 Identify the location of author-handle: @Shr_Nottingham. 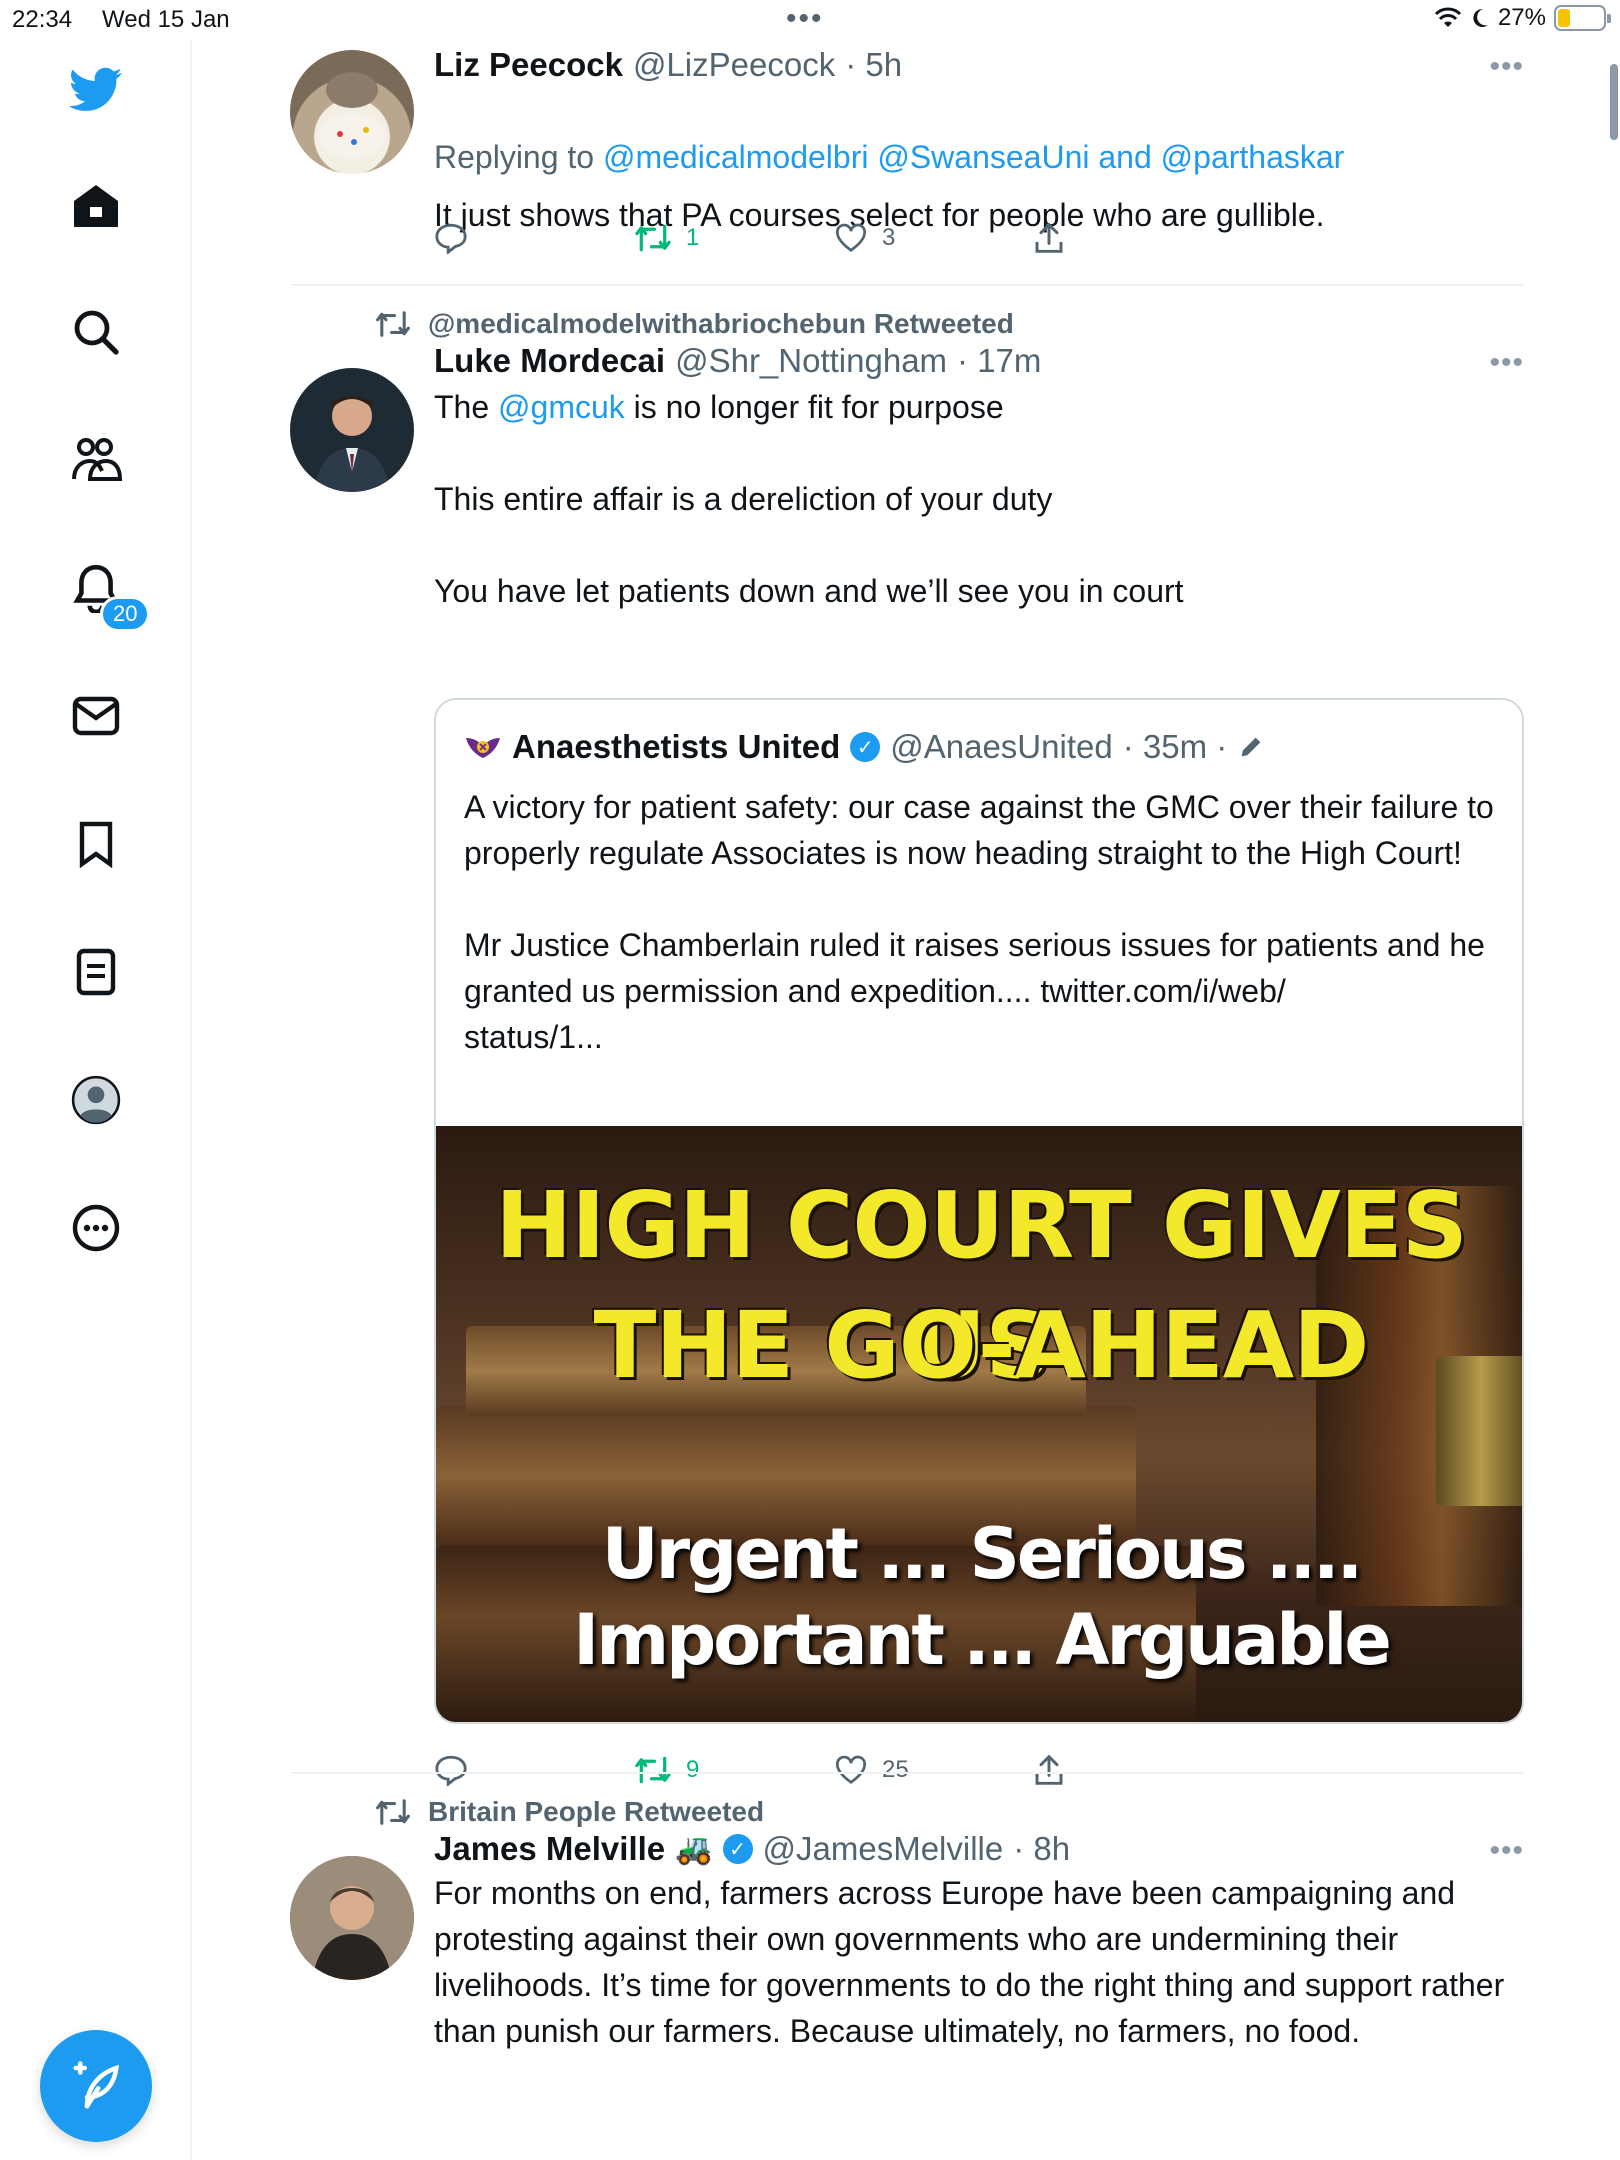
(811, 361).